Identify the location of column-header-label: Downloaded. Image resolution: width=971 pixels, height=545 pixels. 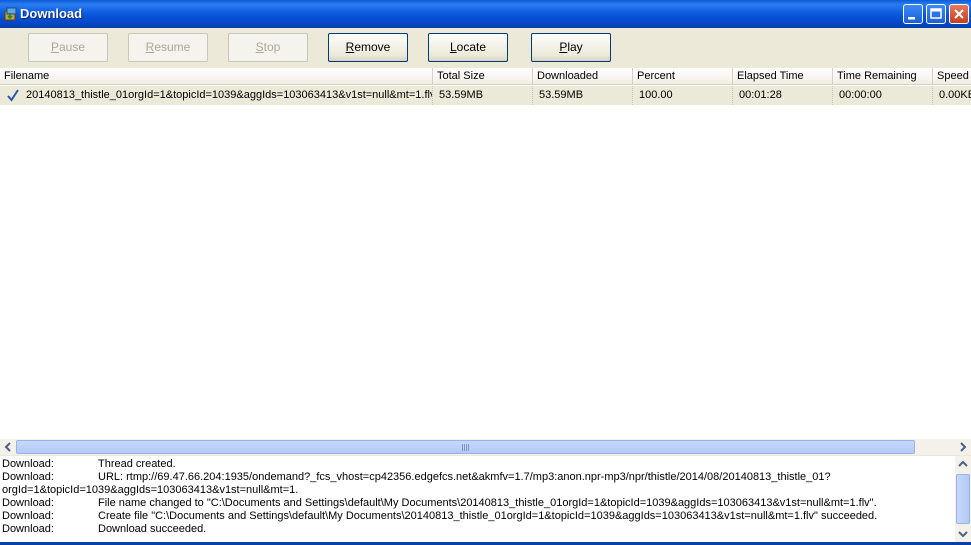
(568, 76).